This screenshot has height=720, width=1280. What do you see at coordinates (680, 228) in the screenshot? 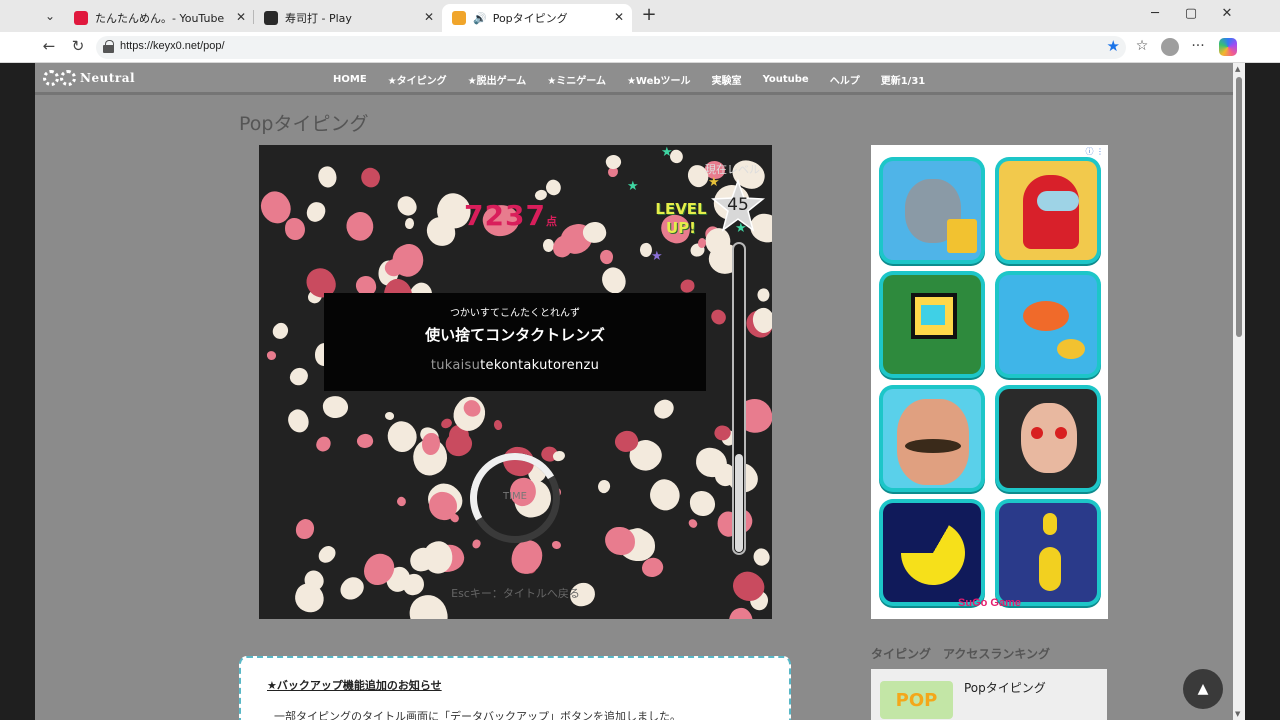
I see `level-up-line2: UP!` at bounding box center [680, 228].